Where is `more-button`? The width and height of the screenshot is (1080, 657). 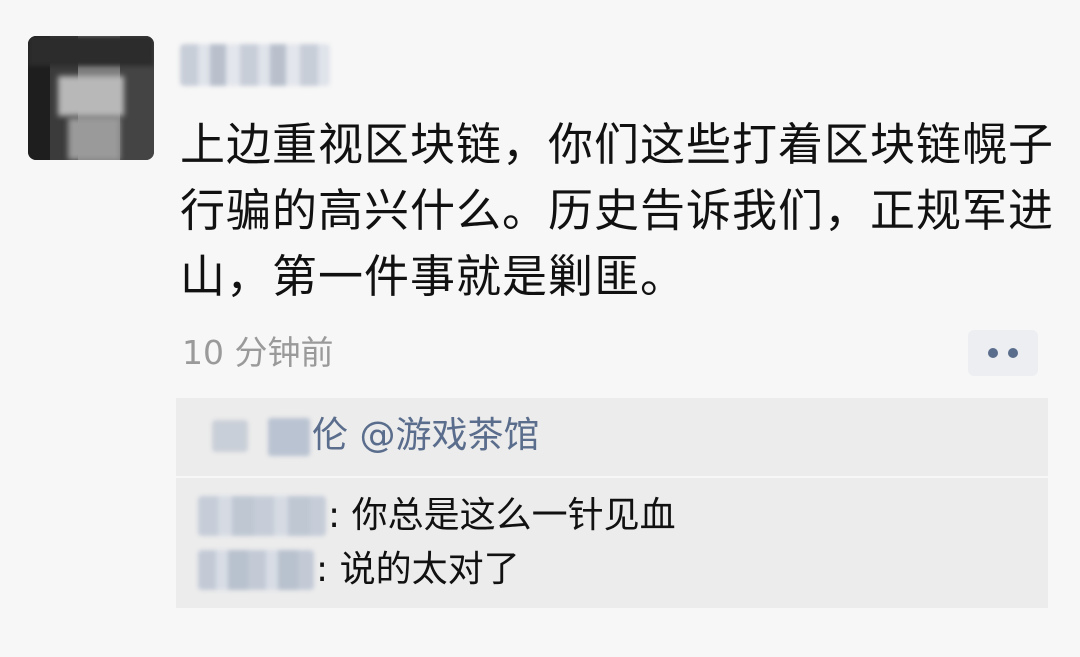 more-button is located at coordinates (1003, 353).